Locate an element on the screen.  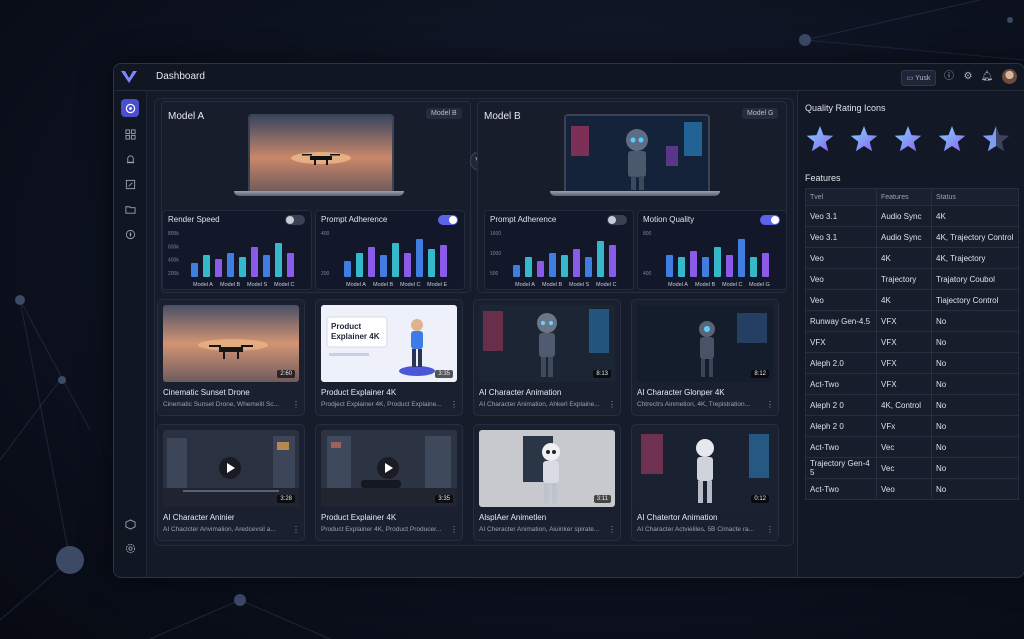
video-thumbnail: 8:12 is located at coordinates (705, 343).